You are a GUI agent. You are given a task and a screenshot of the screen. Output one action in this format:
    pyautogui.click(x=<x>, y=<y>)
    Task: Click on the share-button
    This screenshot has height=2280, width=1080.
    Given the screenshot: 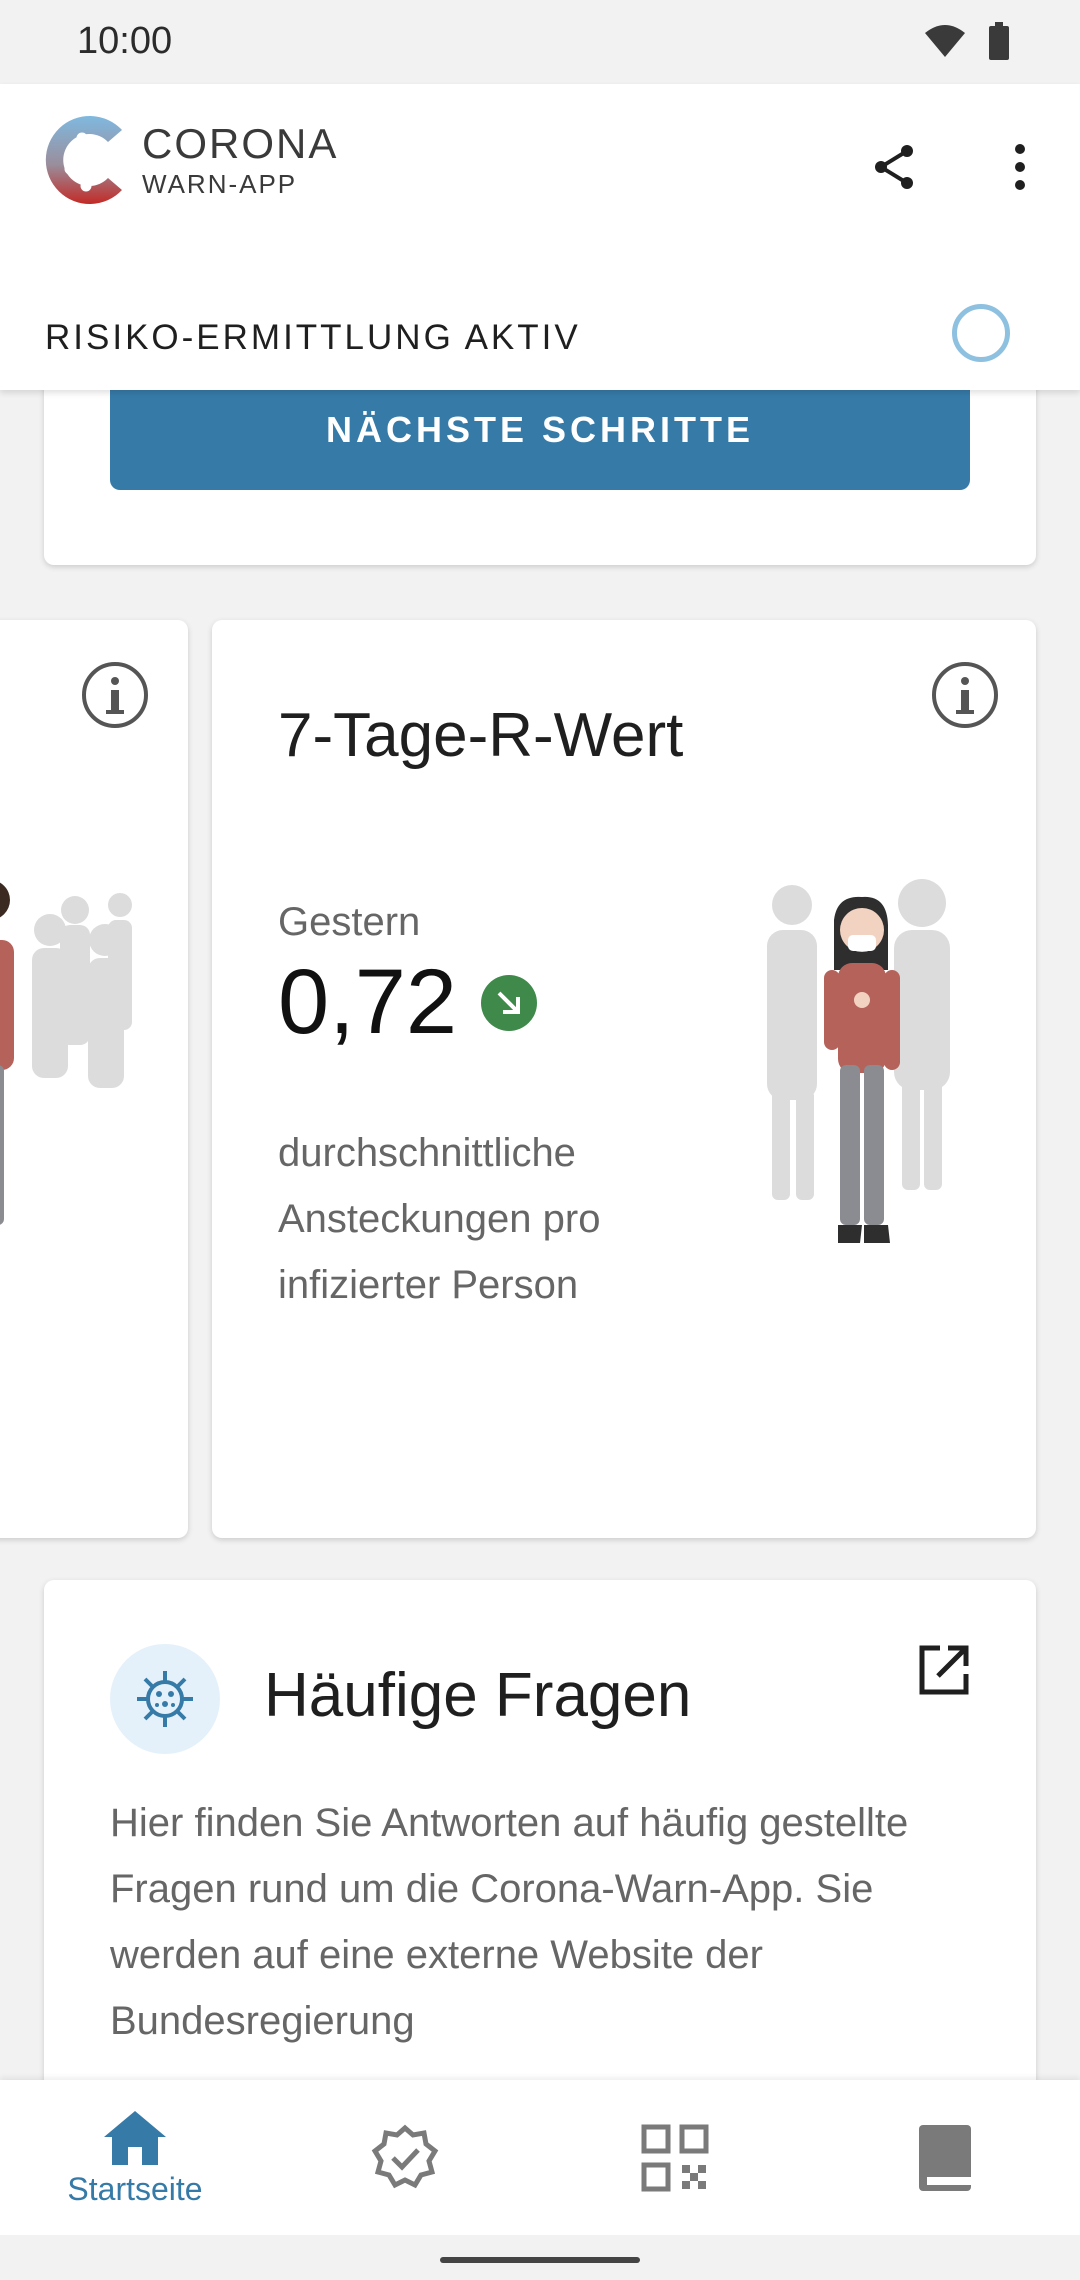 What is the action you would take?
    pyautogui.click(x=895, y=167)
    